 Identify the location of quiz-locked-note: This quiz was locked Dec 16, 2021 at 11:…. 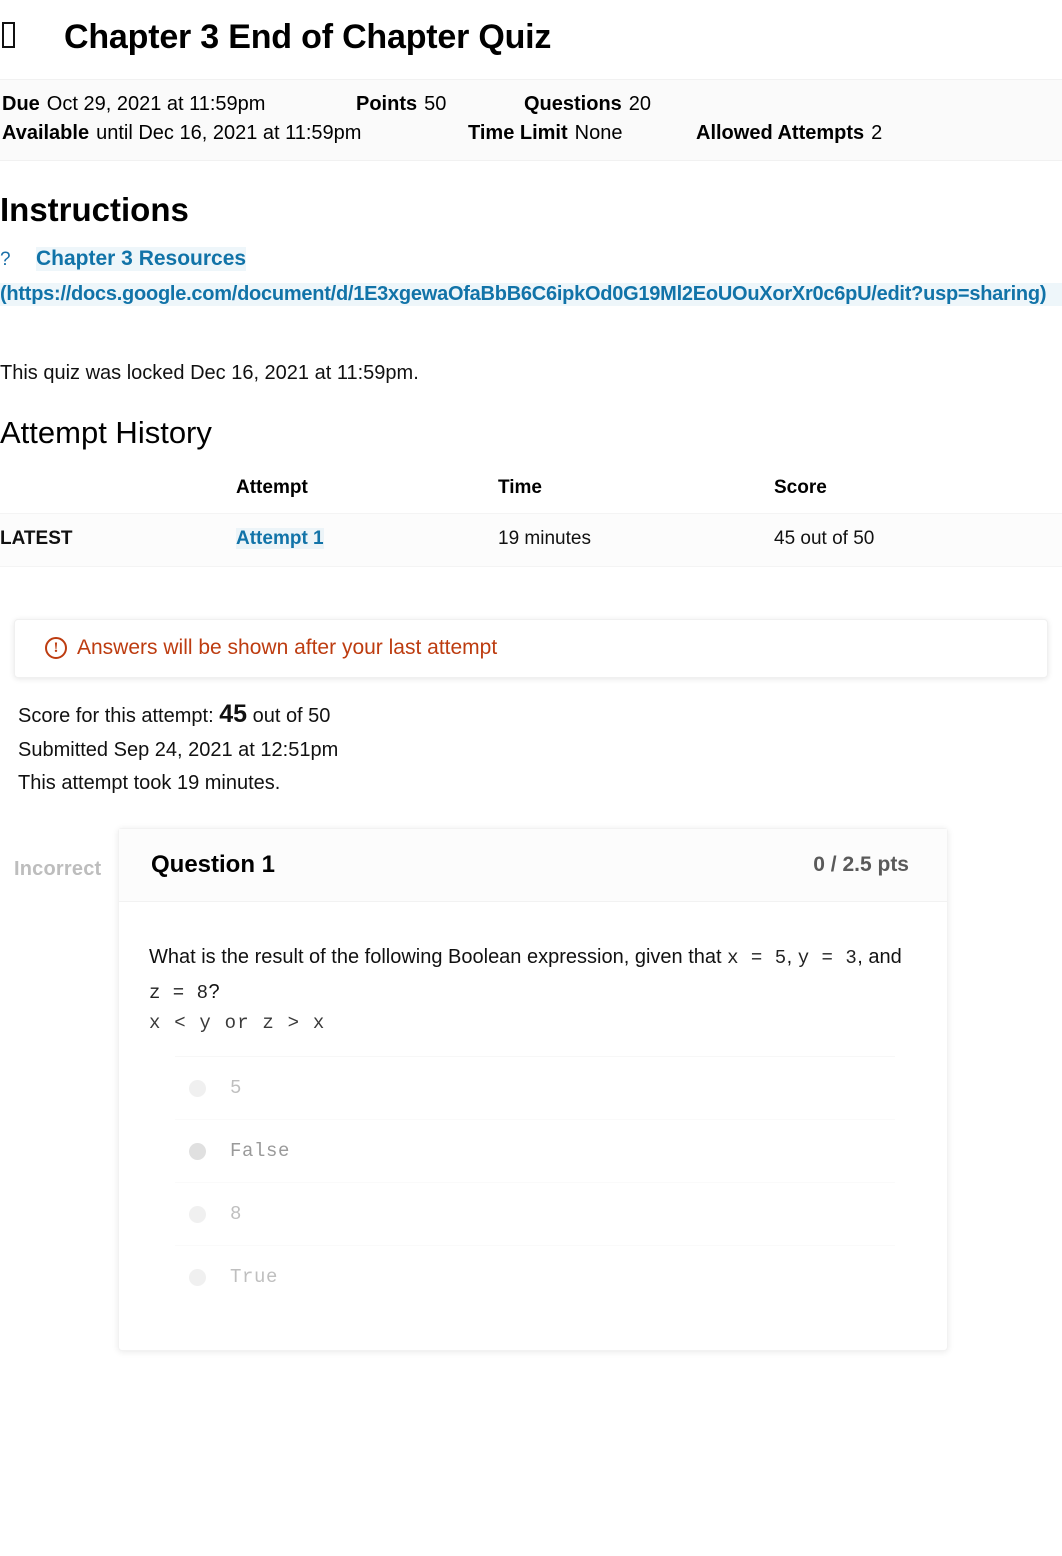
(209, 373).